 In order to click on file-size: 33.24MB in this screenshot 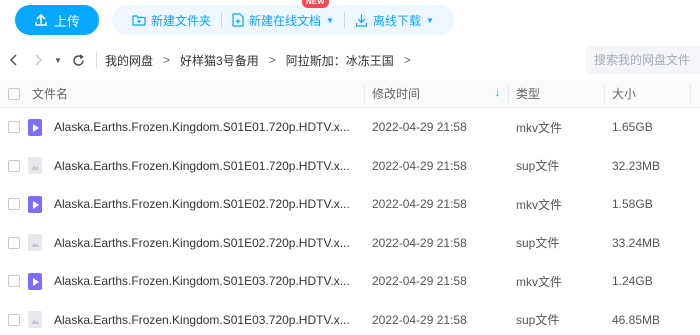, I will do `click(636, 242)`.